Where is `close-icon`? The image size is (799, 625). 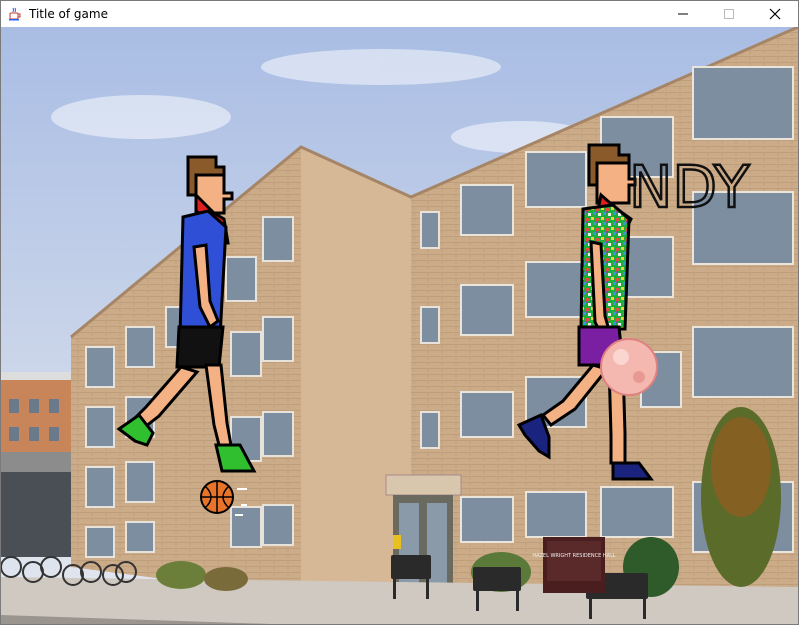 close-icon is located at coordinates (775, 14).